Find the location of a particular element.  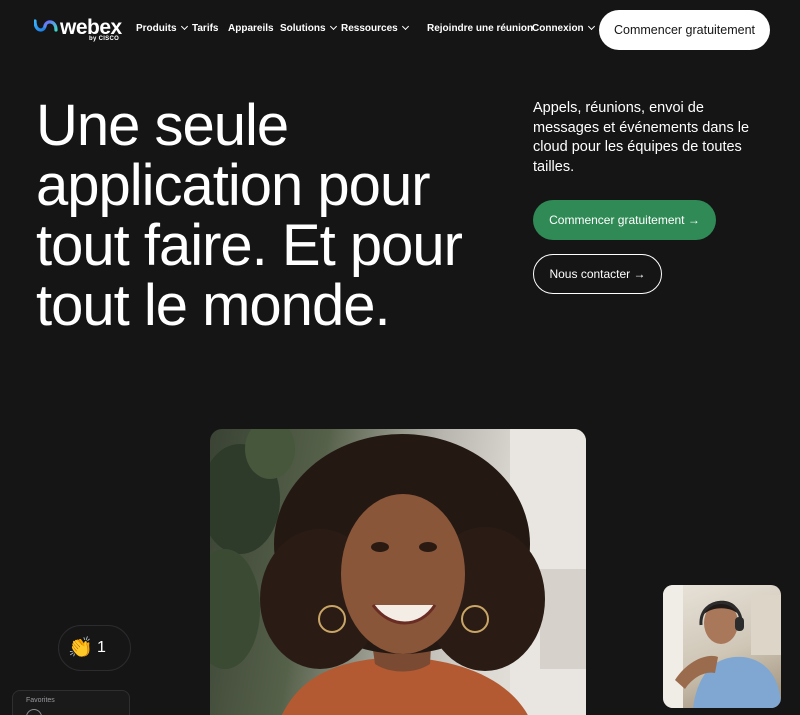

nav-item-solutions: Solutions is located at coordinates (308, 28).